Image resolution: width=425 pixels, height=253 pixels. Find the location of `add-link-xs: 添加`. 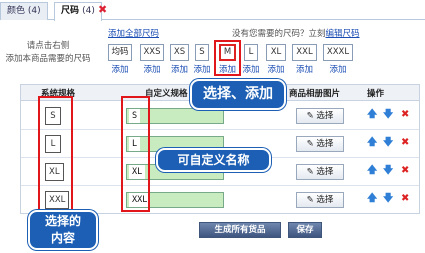

add-link-xs: 添加 is located at coordinates (179, 69).